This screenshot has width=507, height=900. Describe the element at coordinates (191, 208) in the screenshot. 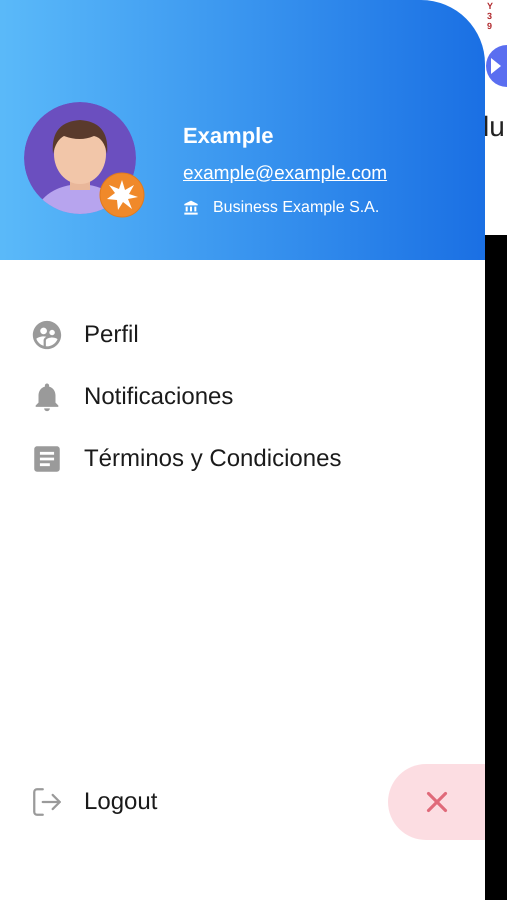

I see `bank-icon` at that location.